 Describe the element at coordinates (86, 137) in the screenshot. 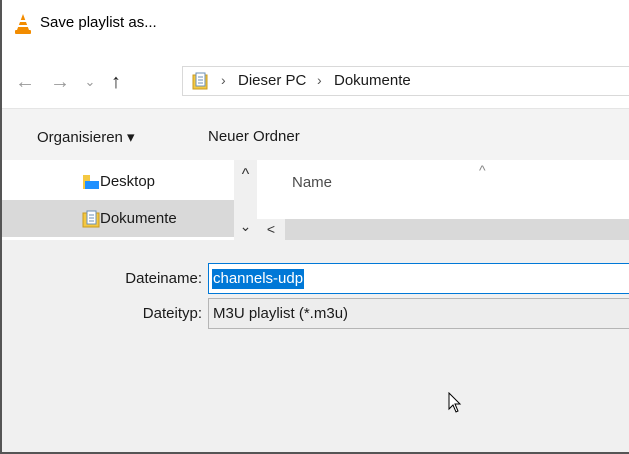

I see `organize-button: Organisieren ▾` at that location.